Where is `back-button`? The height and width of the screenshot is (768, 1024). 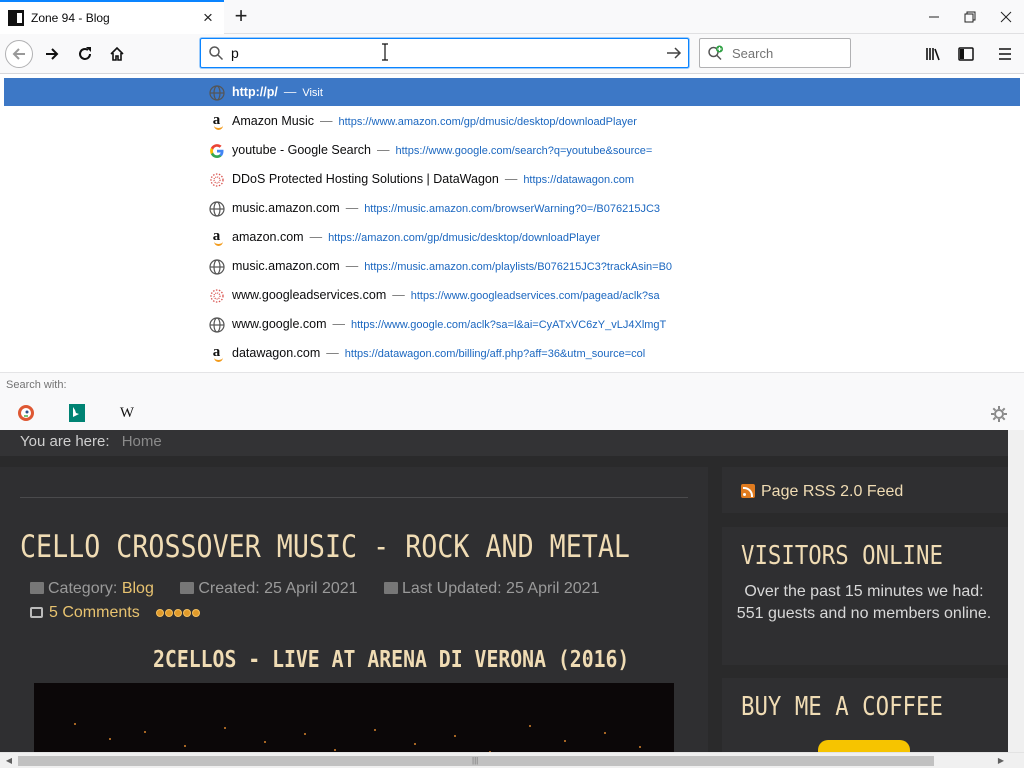
back-button is located at coordinates (19, 54).